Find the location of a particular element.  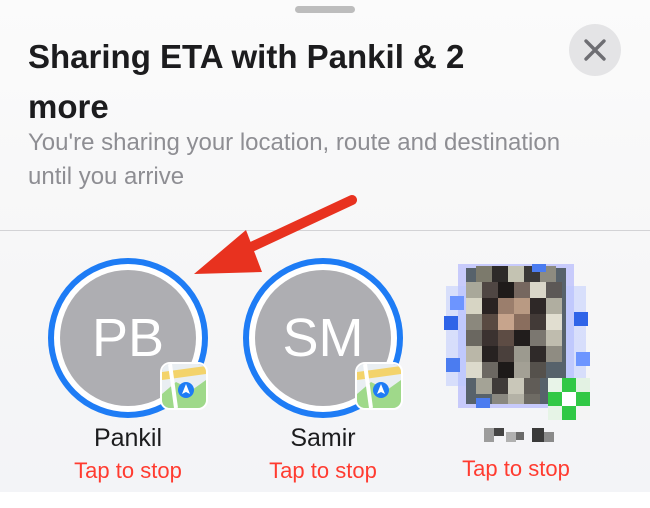

close-icon is located at coordinates (595, 50).